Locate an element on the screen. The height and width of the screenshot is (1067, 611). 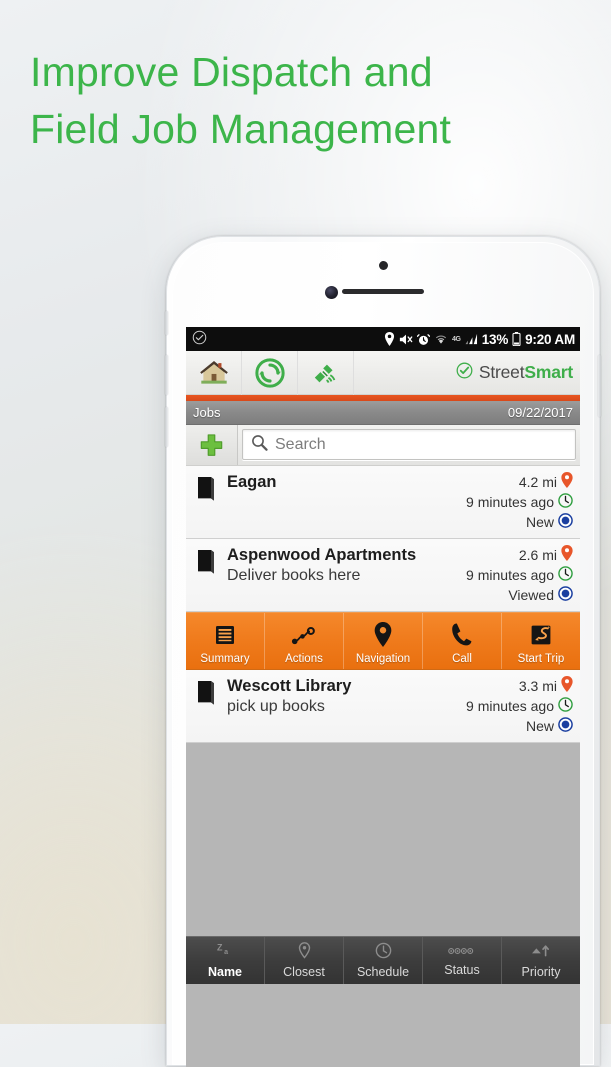
search-input: Search is located at coordinates (409, 444).